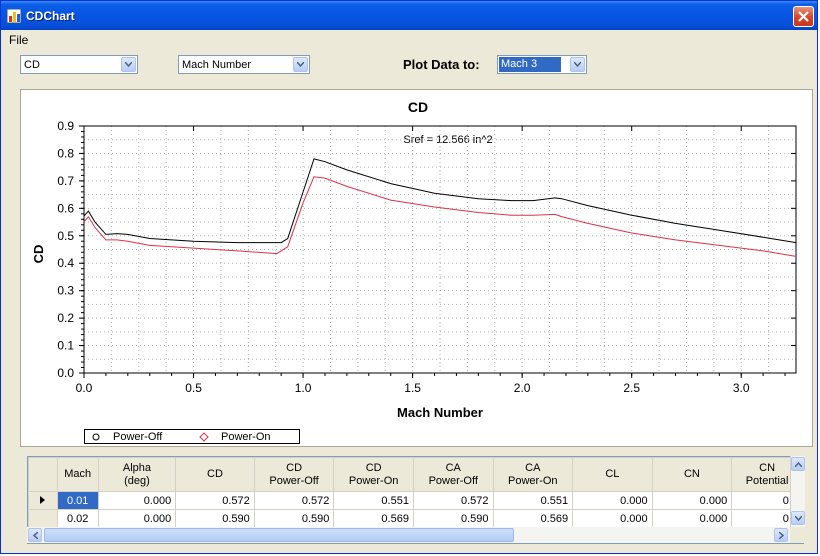  I want to click on x-tick-label: 1.0, so click(303, 388).